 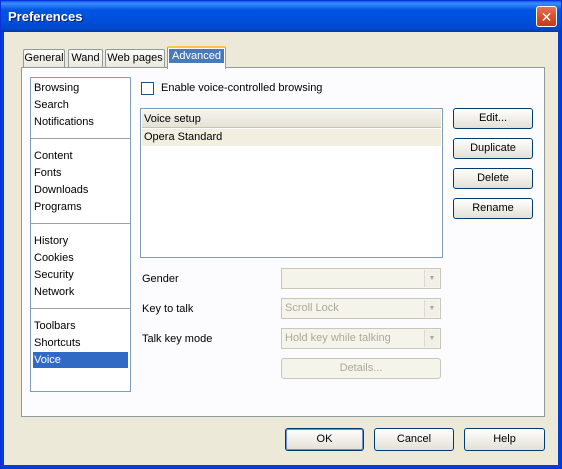 What do you see at coordinates (291, 119) in the screenshot?
I see `voice-setup-column-header: Voice setup` at bounding box center [291, 119].